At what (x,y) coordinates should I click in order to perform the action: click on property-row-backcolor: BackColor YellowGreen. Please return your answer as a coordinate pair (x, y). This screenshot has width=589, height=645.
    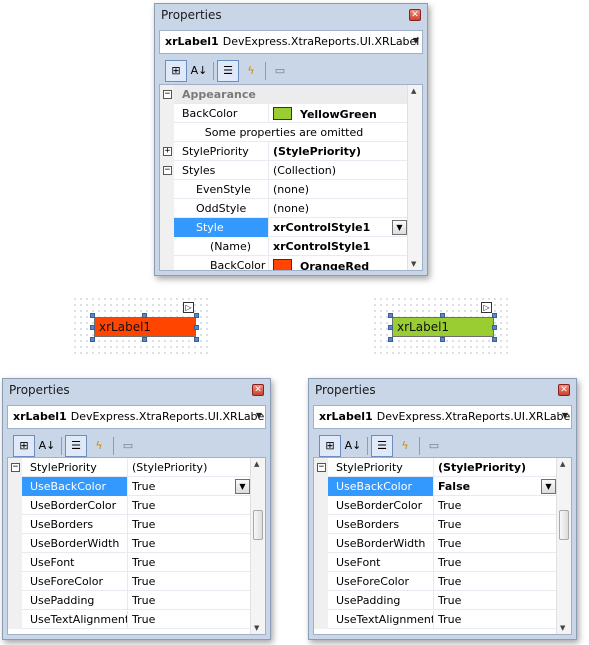
    Looking at the image, I should click on (284, 113).